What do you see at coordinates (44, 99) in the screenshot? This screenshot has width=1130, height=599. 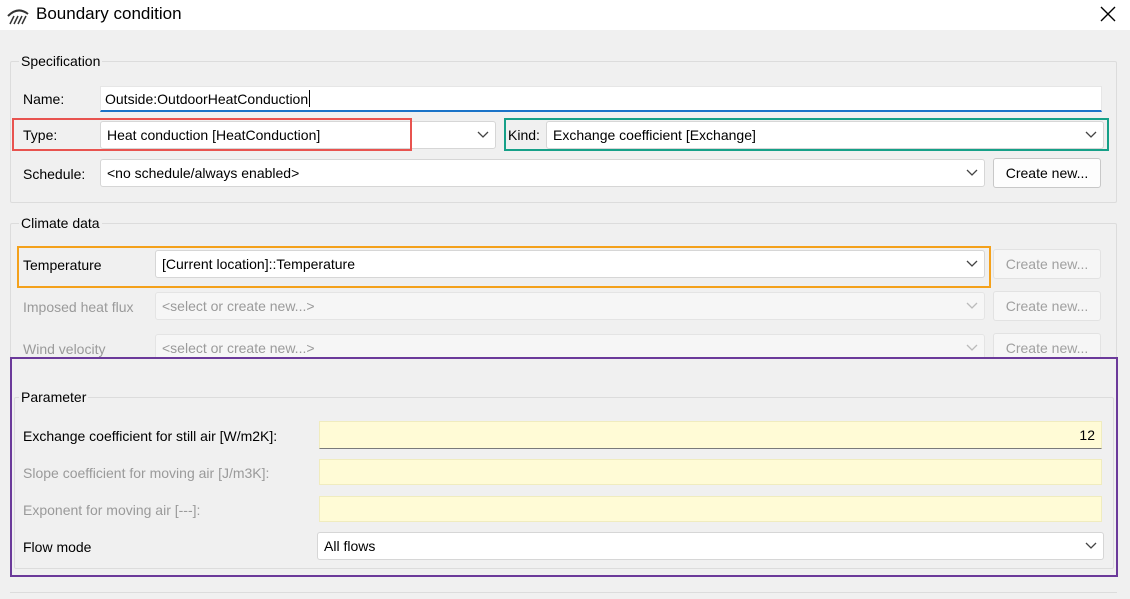 I see `name-label: Name:` at bounding box center [44, 99].